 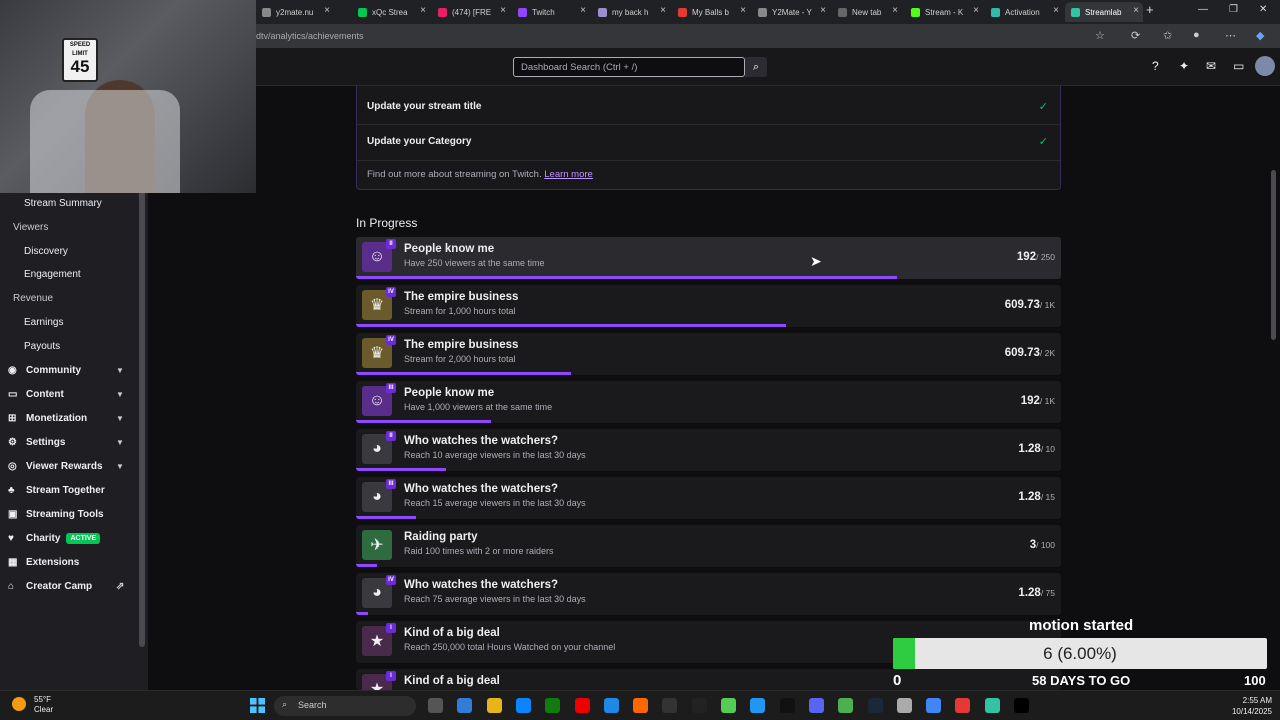 What do you see at coordinates (67, 274) in the screenshot?
I see `sidebar-item-engagement: Engagement` at bounding box center [67, 274].